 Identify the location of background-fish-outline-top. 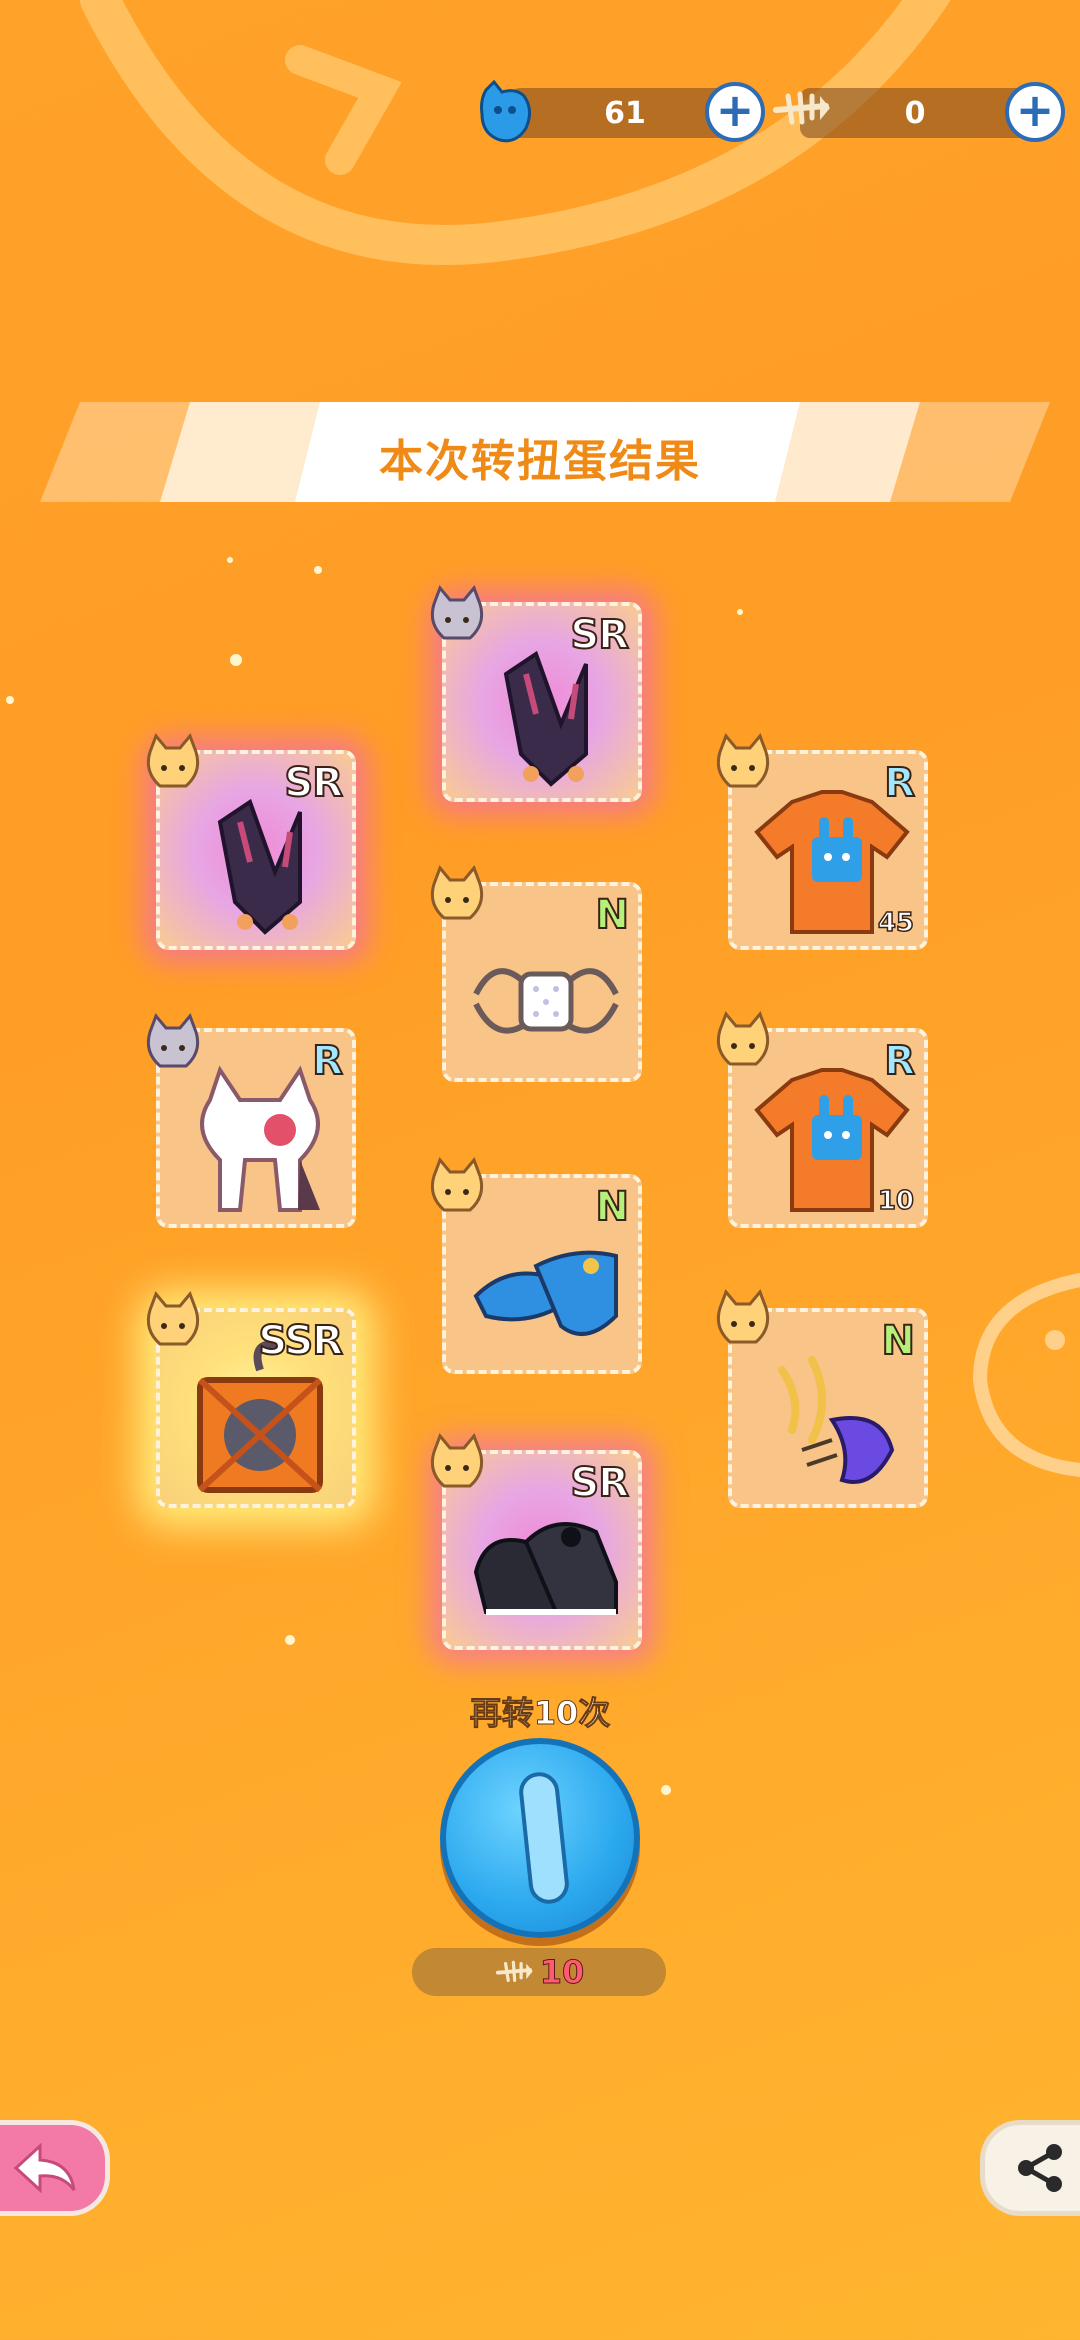
(515, 132).